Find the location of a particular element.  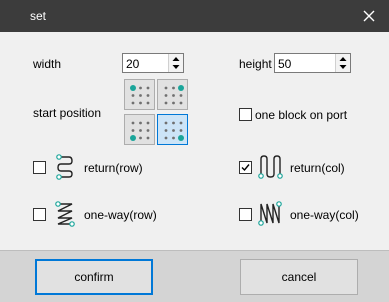

width-spinbox: 20 is located at coordinates (153, 63).